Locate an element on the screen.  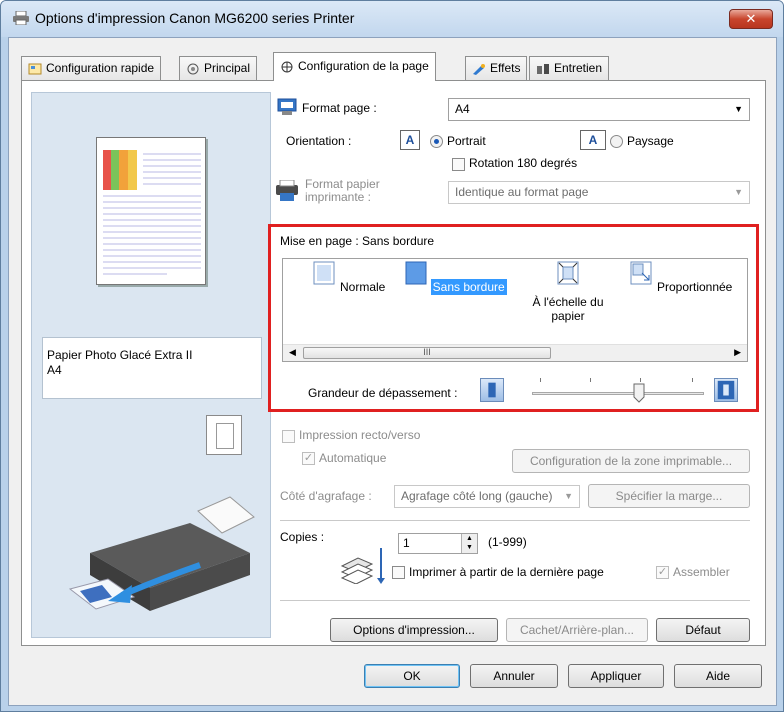
print-from-last-page-checkbox is located at coordinates (398, 572).